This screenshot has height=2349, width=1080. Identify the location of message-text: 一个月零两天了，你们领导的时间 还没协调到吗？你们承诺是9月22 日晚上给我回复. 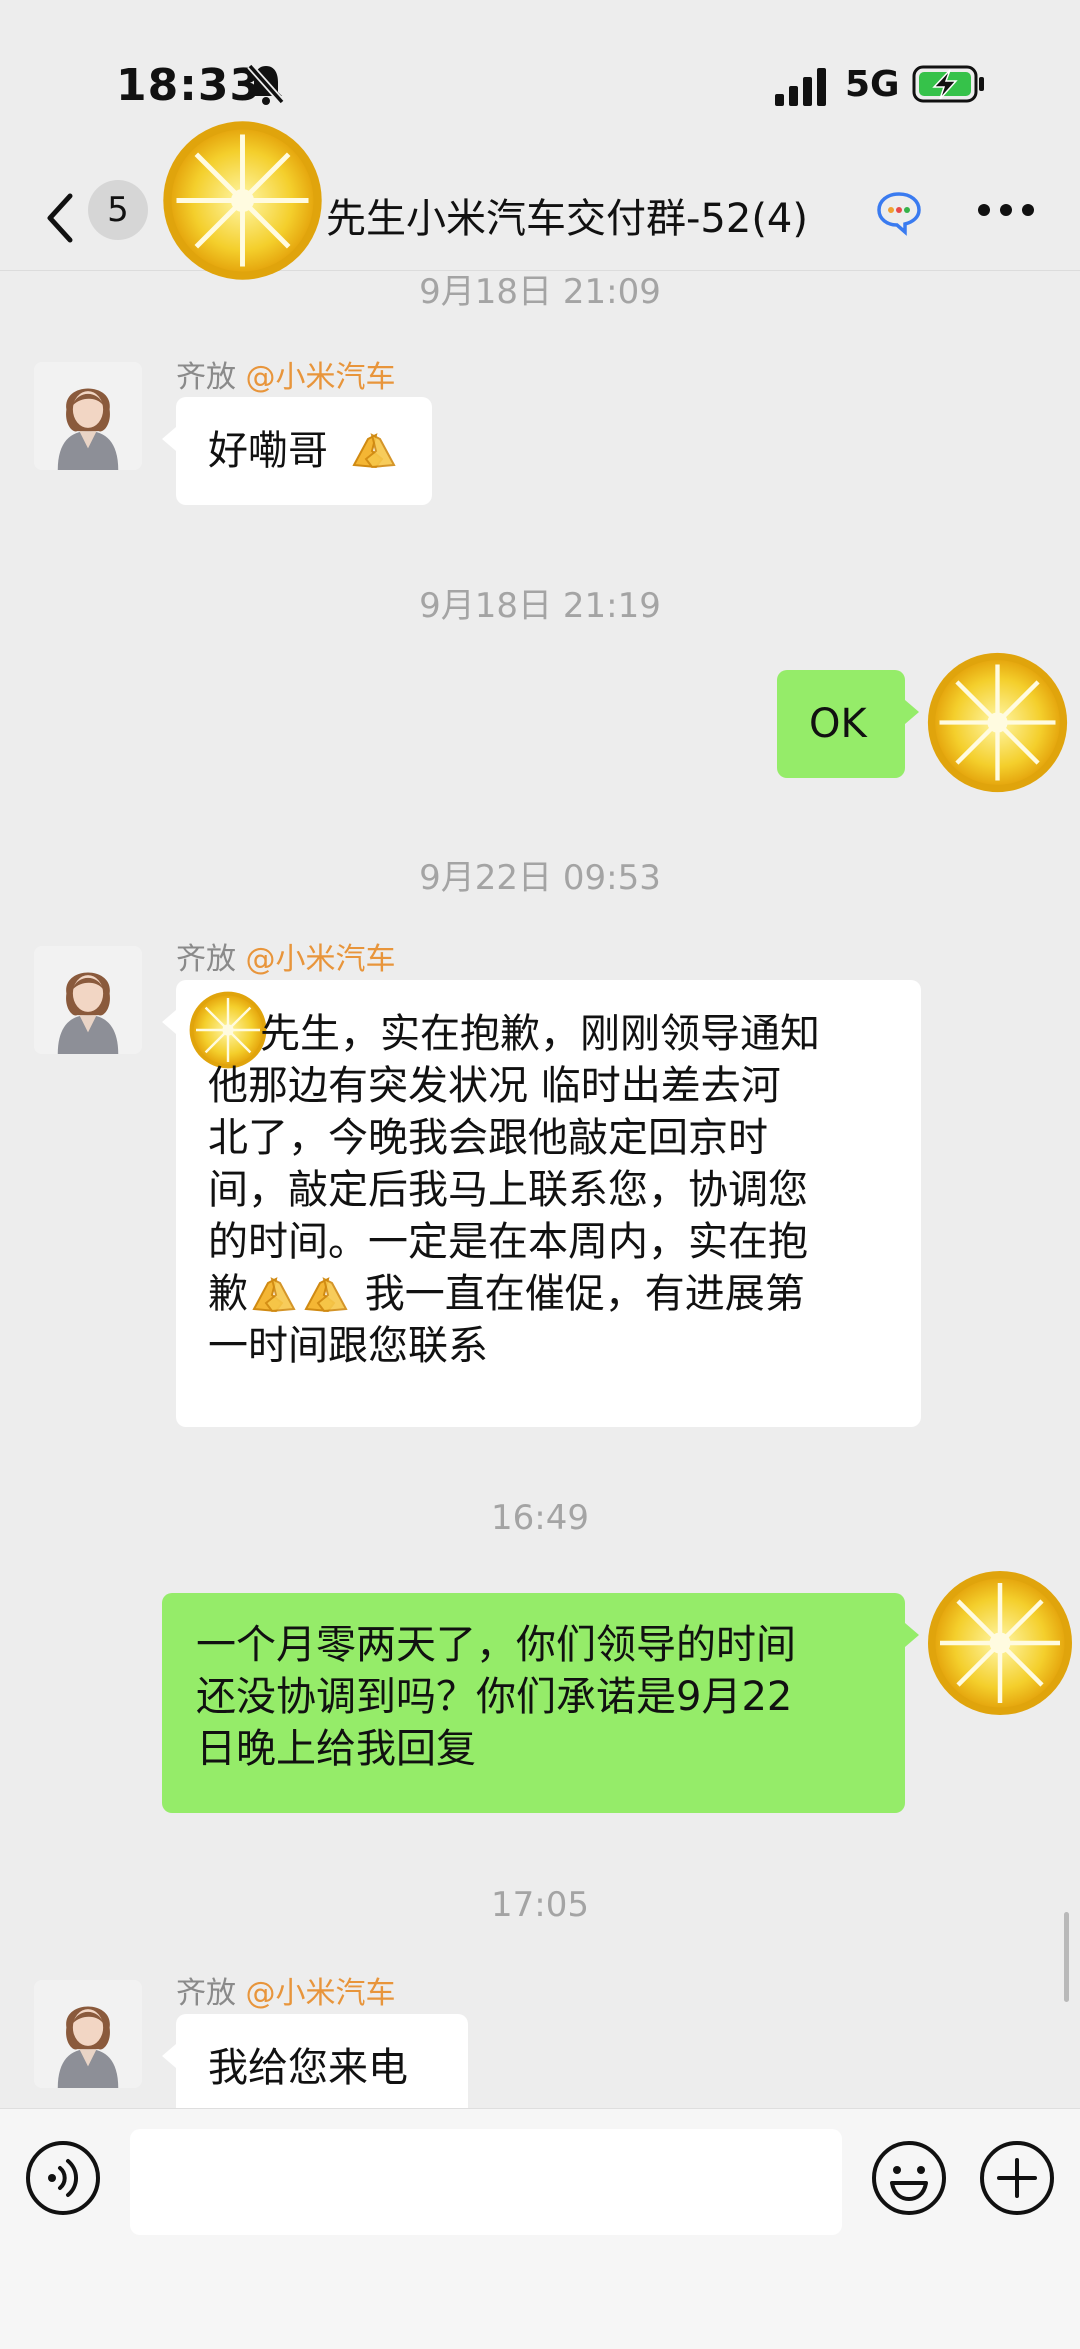
(496, 1697).